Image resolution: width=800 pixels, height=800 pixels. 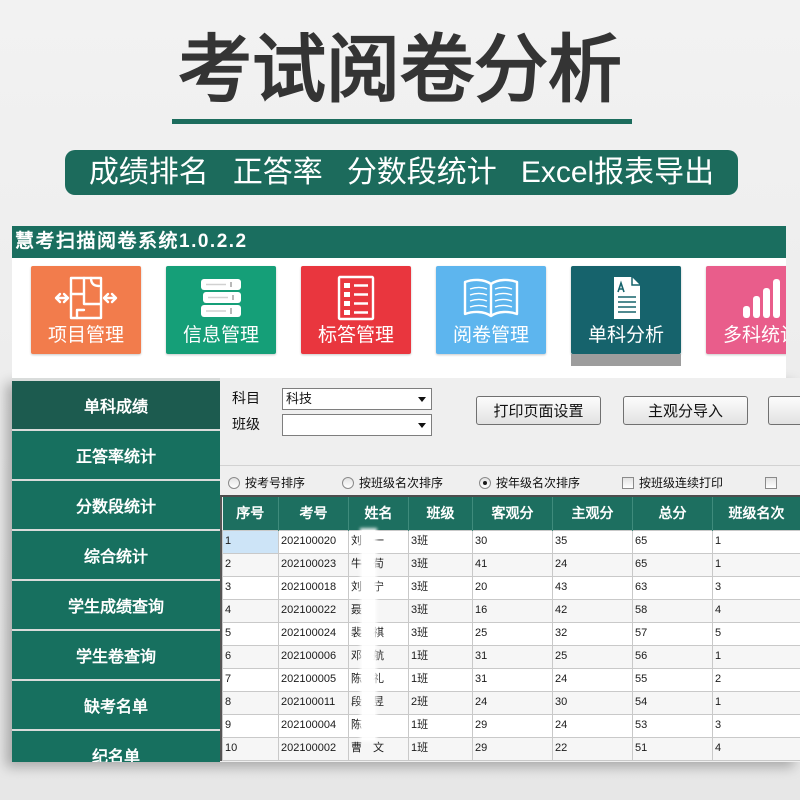 What do you see at coordinates (250, 702) in the screenshot?
I see `table-cell-index: 8` at bounding box center [250, 702].